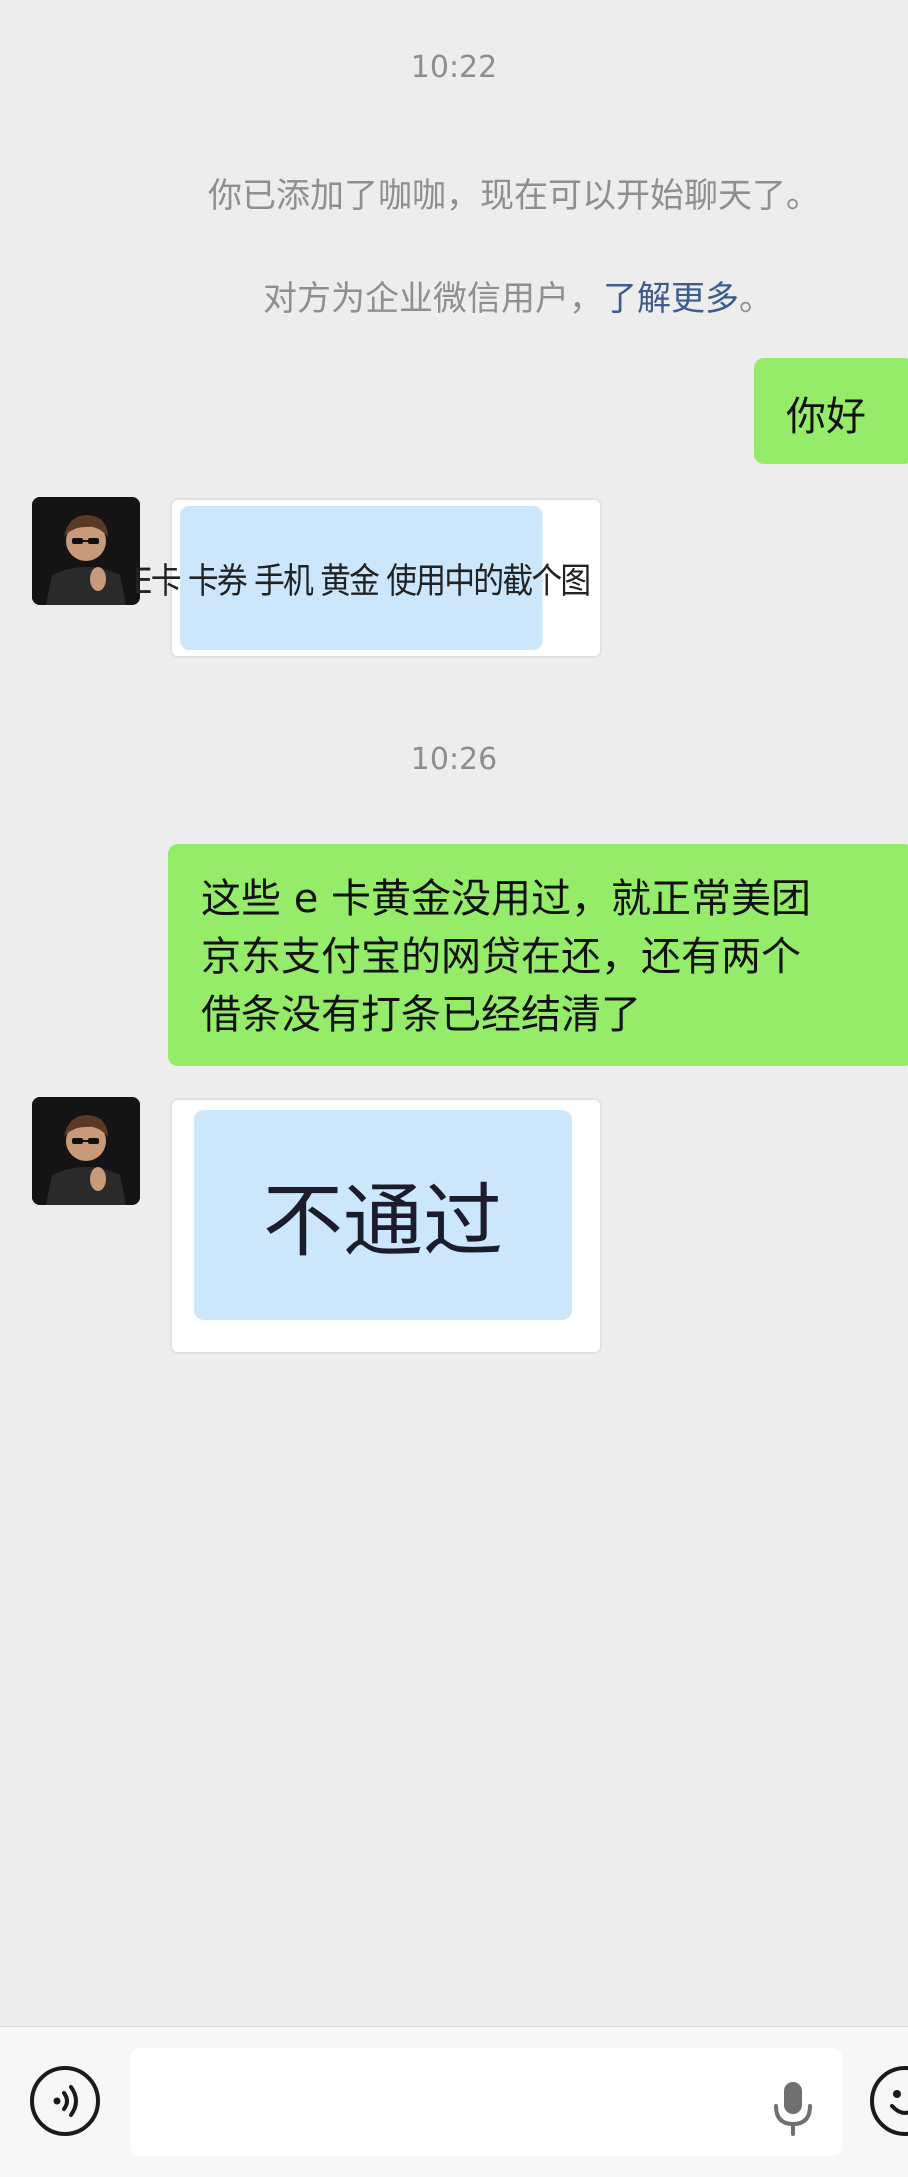 This screenshot has height=2177, width=908. Describe the element at coordinates (433, 299) in the screenshot. I see `system-message-text: 对方为企业微信用户，` at that location.